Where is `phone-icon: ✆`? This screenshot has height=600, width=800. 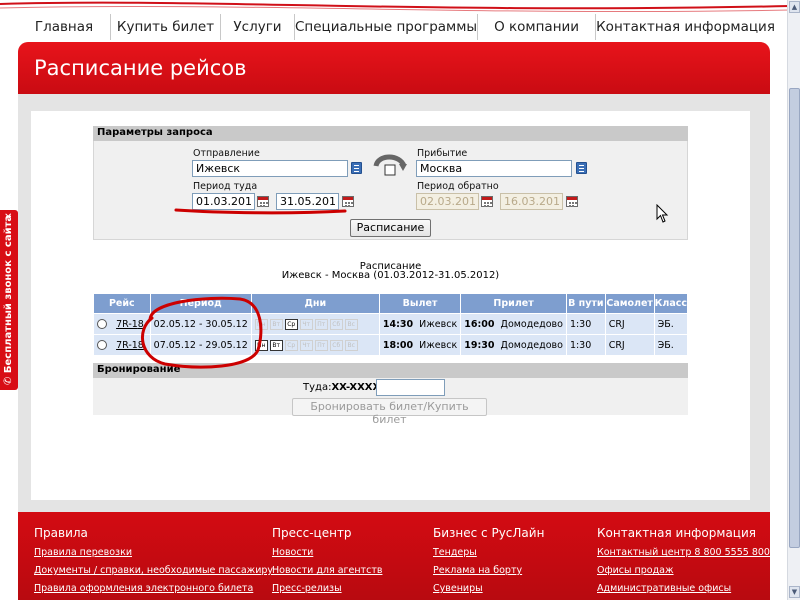
phone-icon: ✆ is located at coordinates (8, 380).